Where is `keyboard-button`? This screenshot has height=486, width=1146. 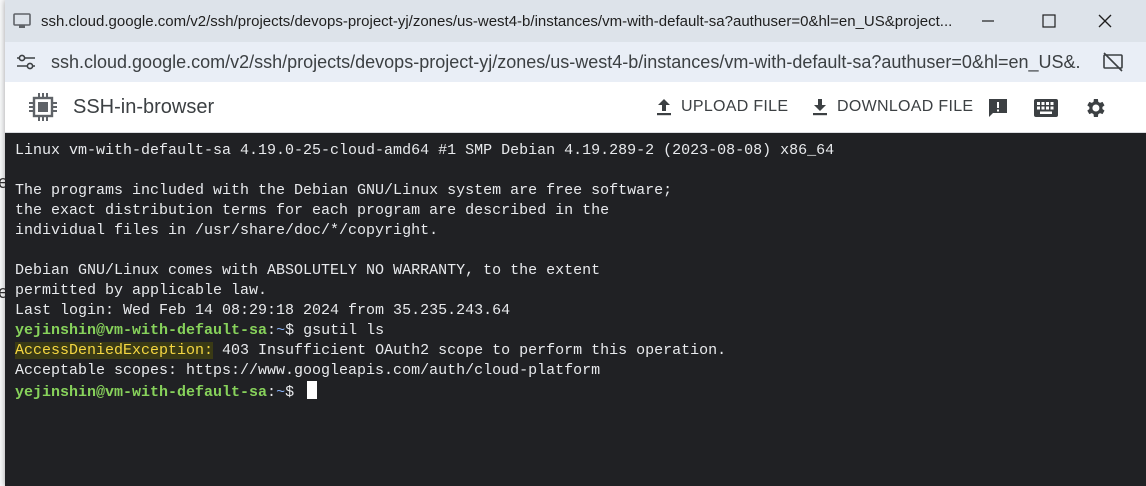 keyboard-button is located at coordinates (1046, 108).